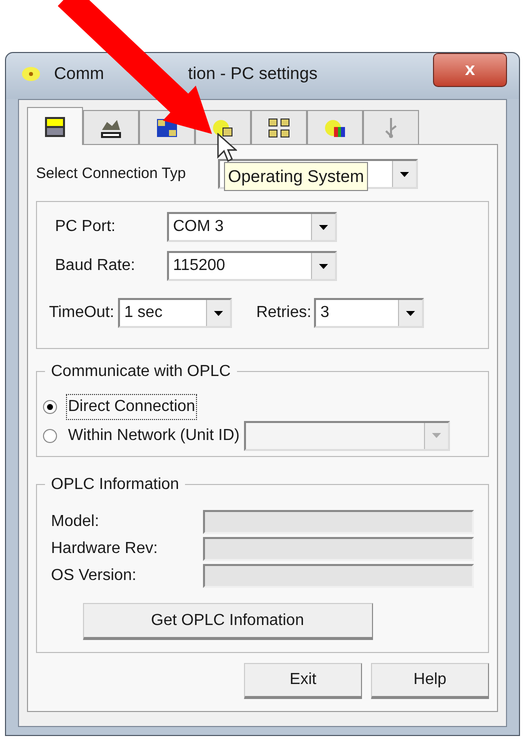 The width and height of the screenshot is (523, 740). What do you see at coordinates (154, 435) in the screenshot?
I see `radio-label: Within Network (Unit ID)` at bounding box center [154, 435].